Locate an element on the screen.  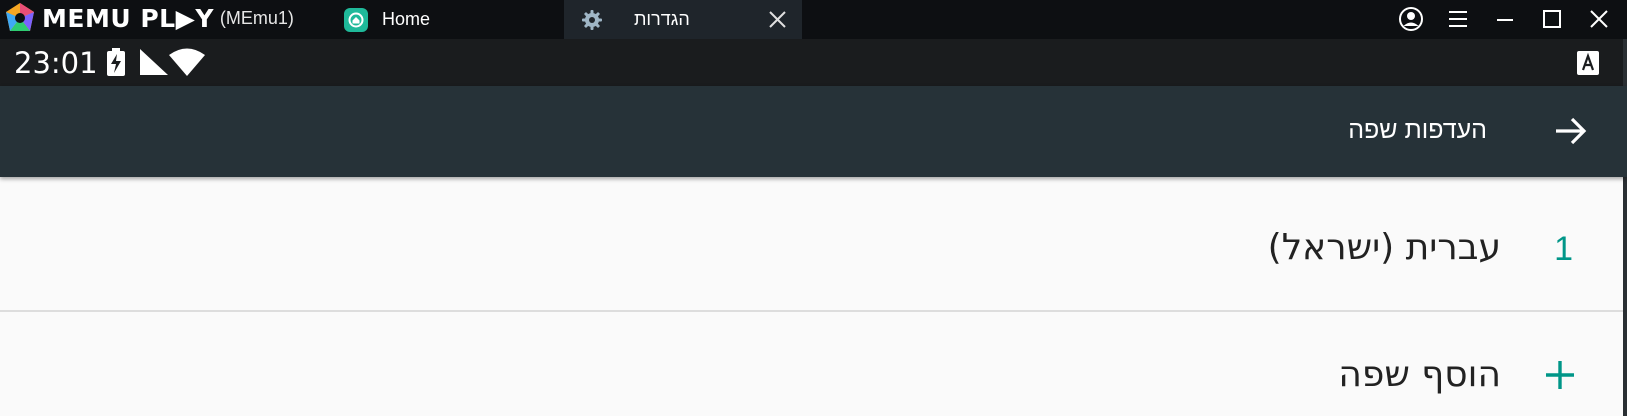
instance-name: (MEmu1) is located at coordinates (256, 17).